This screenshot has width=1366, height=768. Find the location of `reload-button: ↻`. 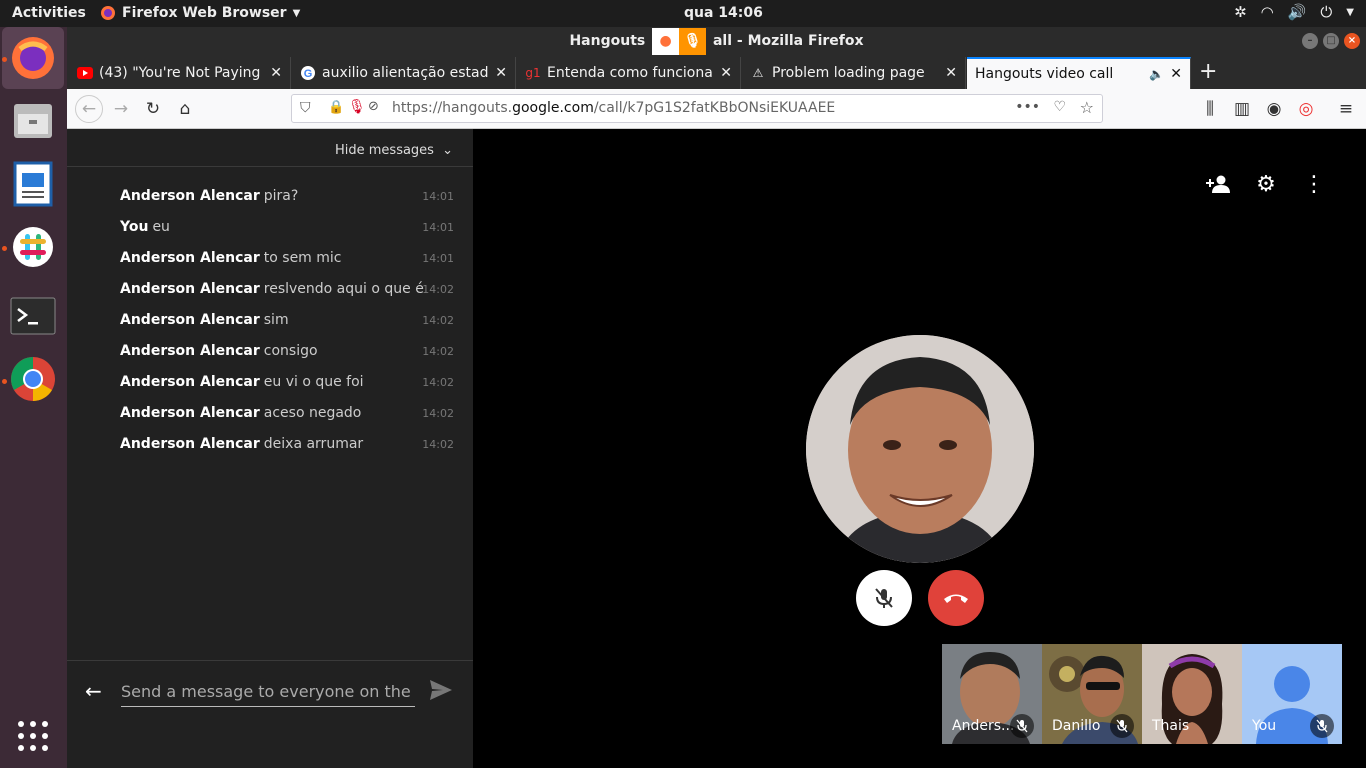

reload-button: ↻ is located at coordinates (153, 109).